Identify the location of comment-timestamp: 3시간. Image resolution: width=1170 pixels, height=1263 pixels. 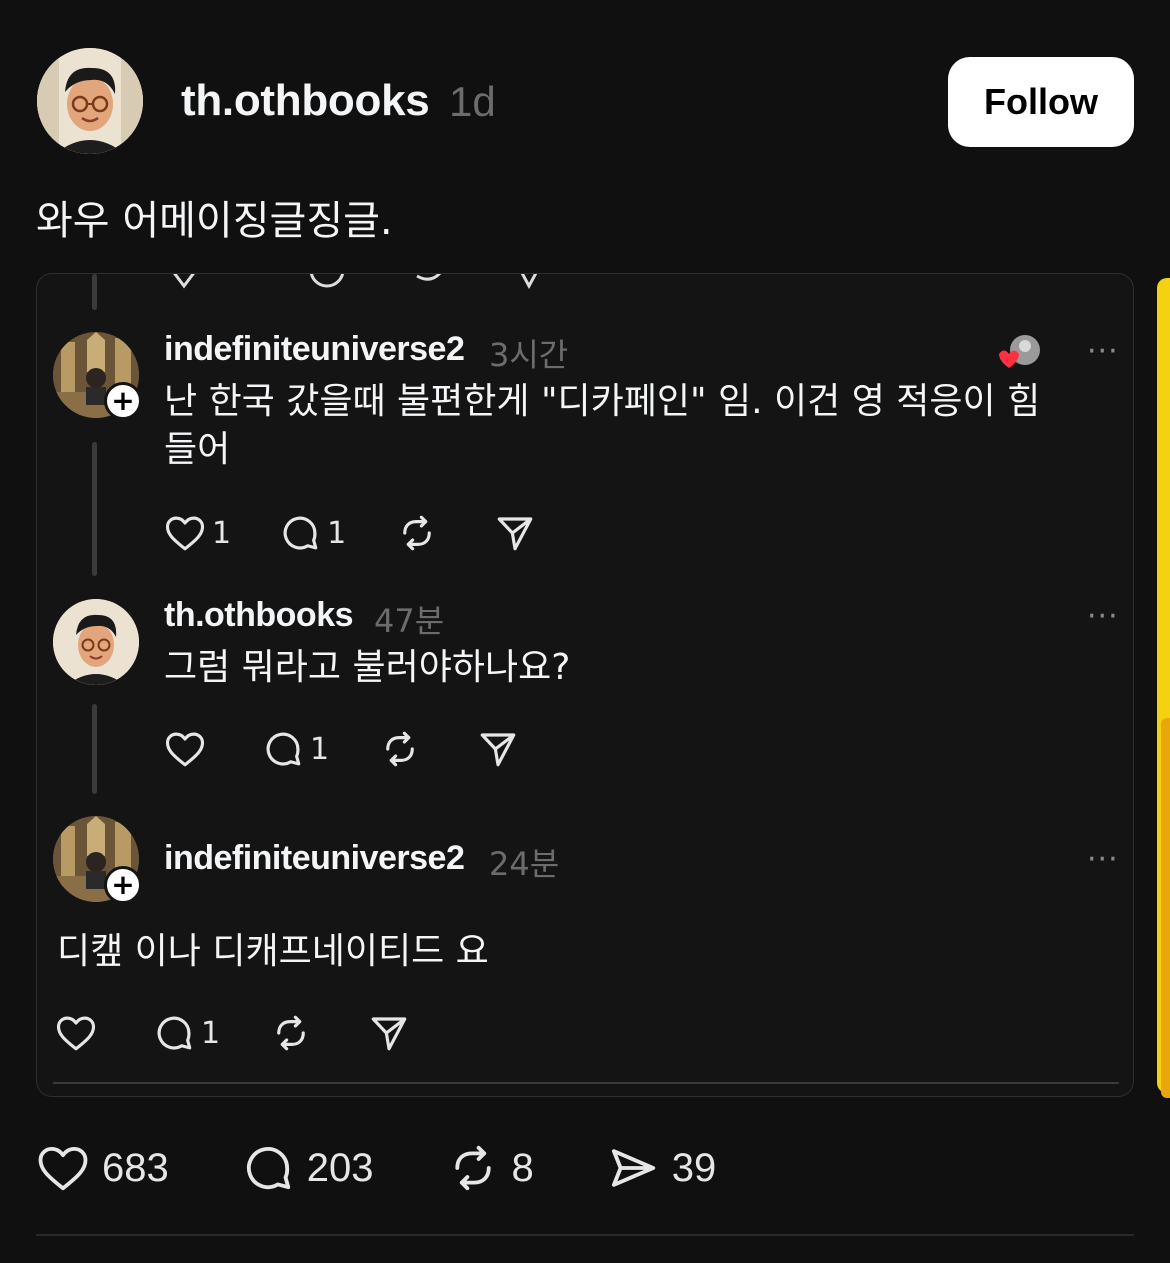
(529, 355).